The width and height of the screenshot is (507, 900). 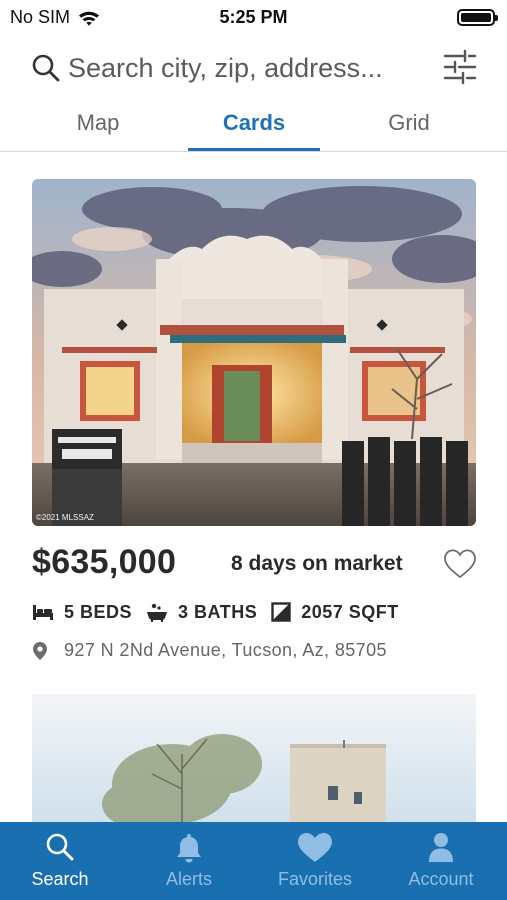 I want to click on listing-specs: 5 BEDS 3 BATHS 2057 SQFT, so click(x=215, y=612).